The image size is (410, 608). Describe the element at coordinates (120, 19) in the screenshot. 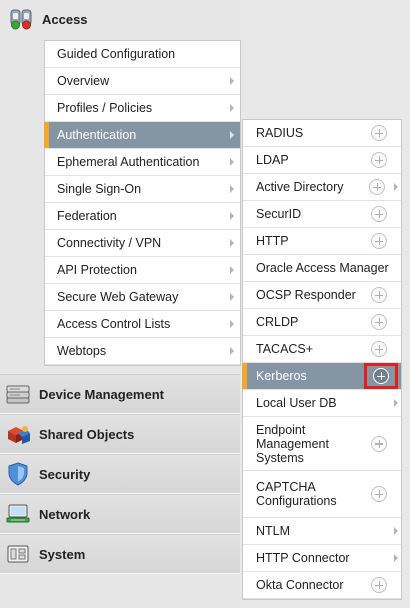

I see `nav-section-access: Access` at that location.